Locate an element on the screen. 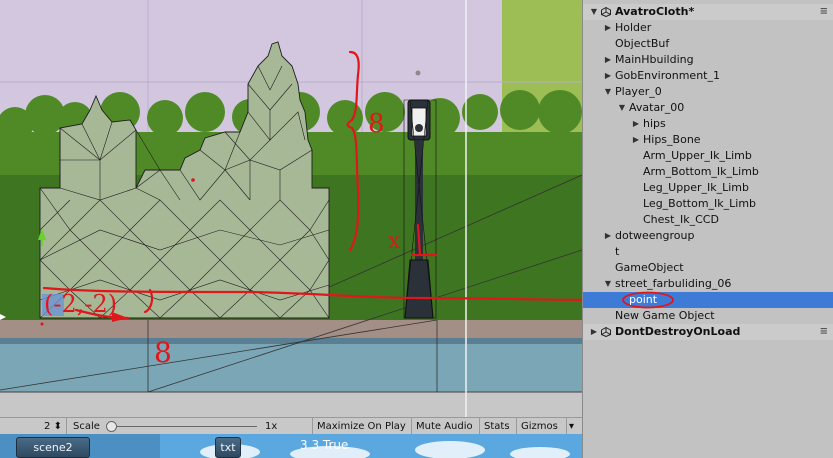 This screenshot has width=833, height=458. width-annotation: 8 is located at coordinates (163, 352).